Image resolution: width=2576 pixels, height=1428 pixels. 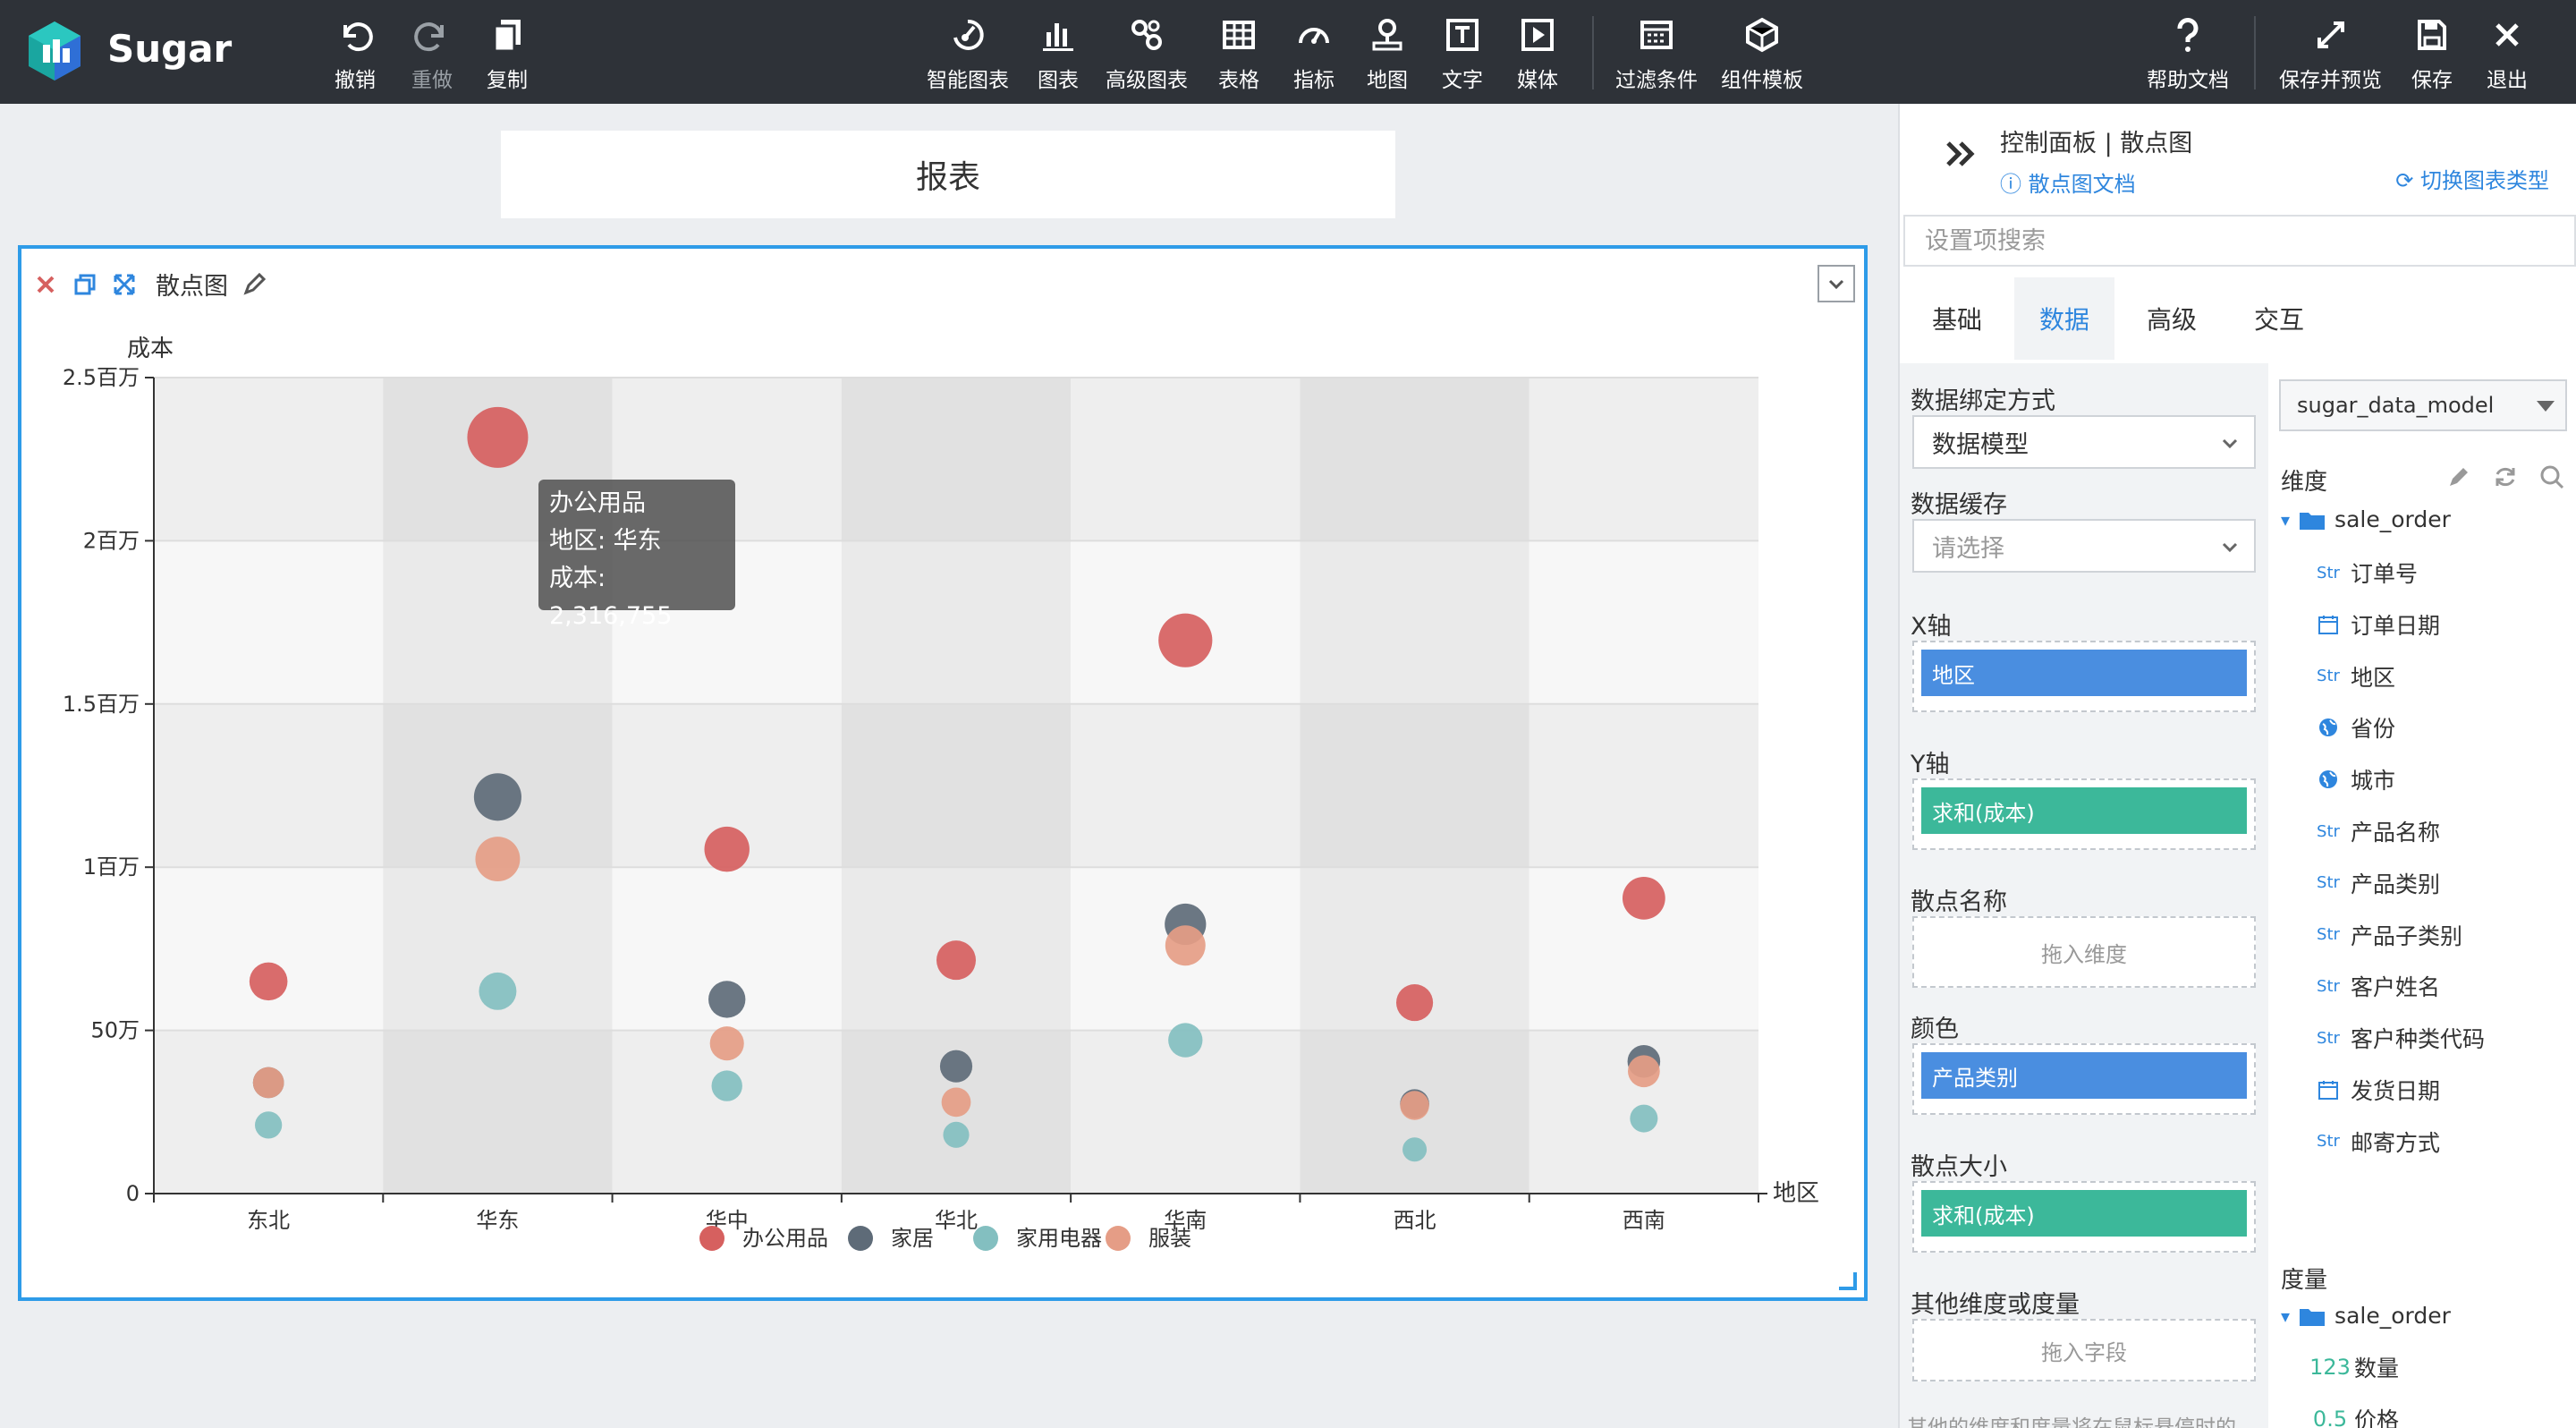 I want to click on dimension-field: 订单日期, so click(x=2377, y=624).